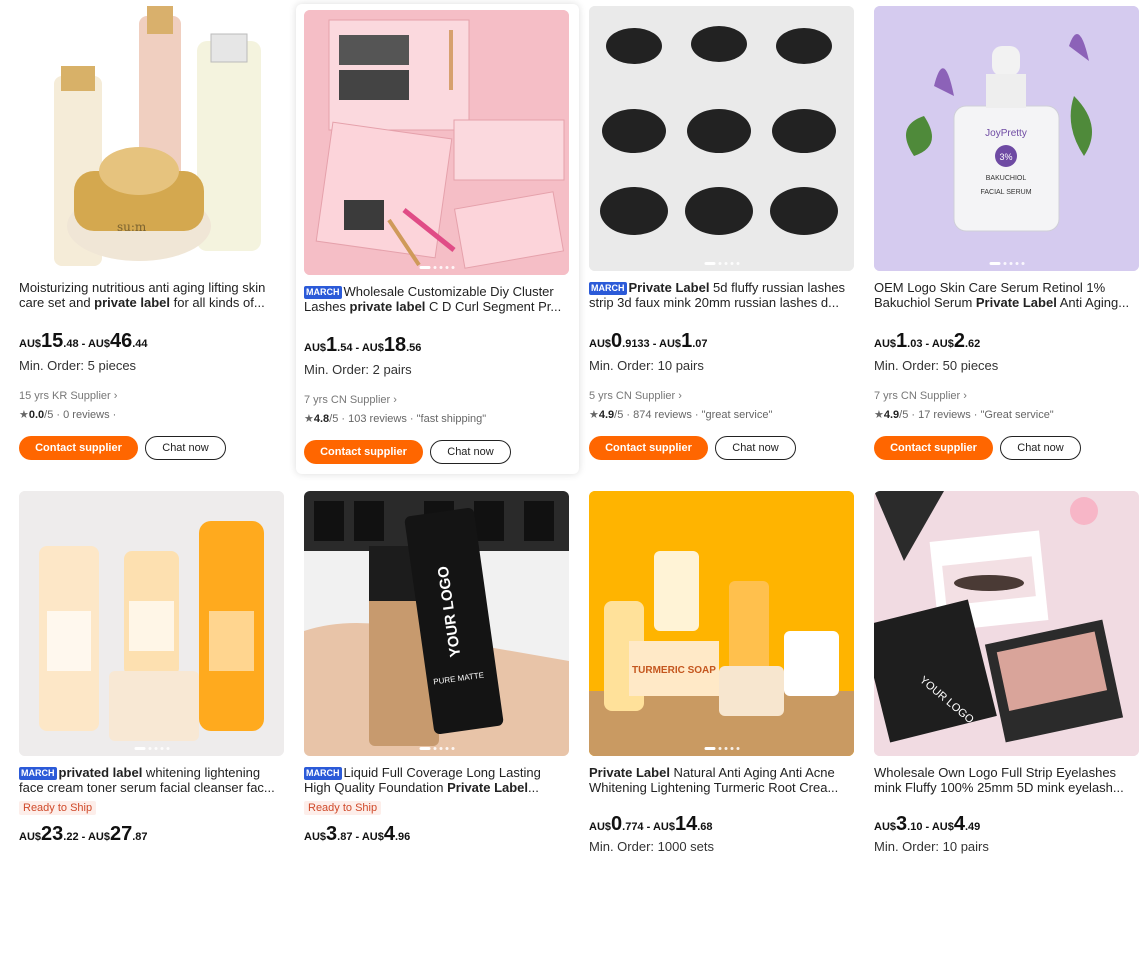  I want to click on review-count: · 874 reviews ·, so click(661, 415).